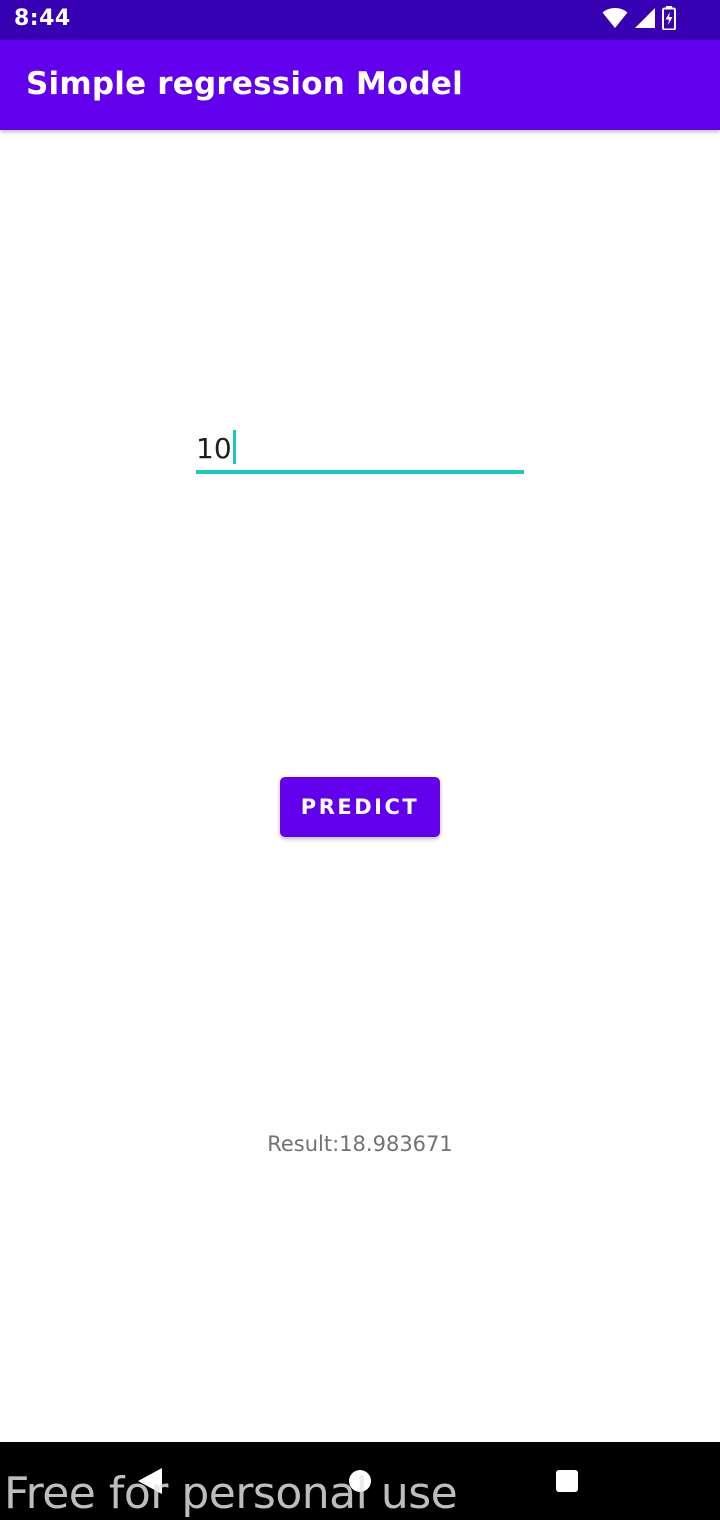 The height and width of the screenshot is (1520, 720). What do you see at coordinates (42, 18) in the screenshot?
I see `status-time: 8:44` at bounding box center [42, 18].